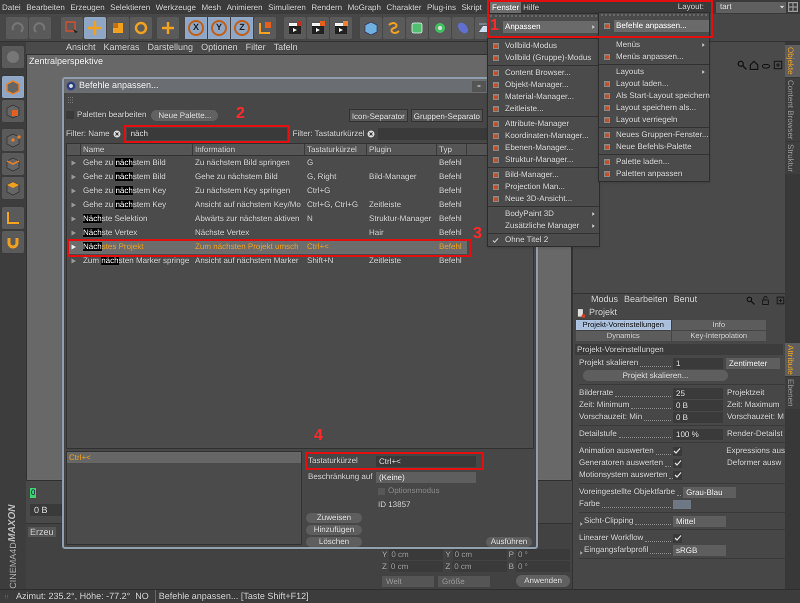 The width and height of the screenshot is (800, 603). What do you see at coordinates (171, 48) in the screenshot?
I see `viewport-menu-item: Darstellung` at bounding box center [171, 48].